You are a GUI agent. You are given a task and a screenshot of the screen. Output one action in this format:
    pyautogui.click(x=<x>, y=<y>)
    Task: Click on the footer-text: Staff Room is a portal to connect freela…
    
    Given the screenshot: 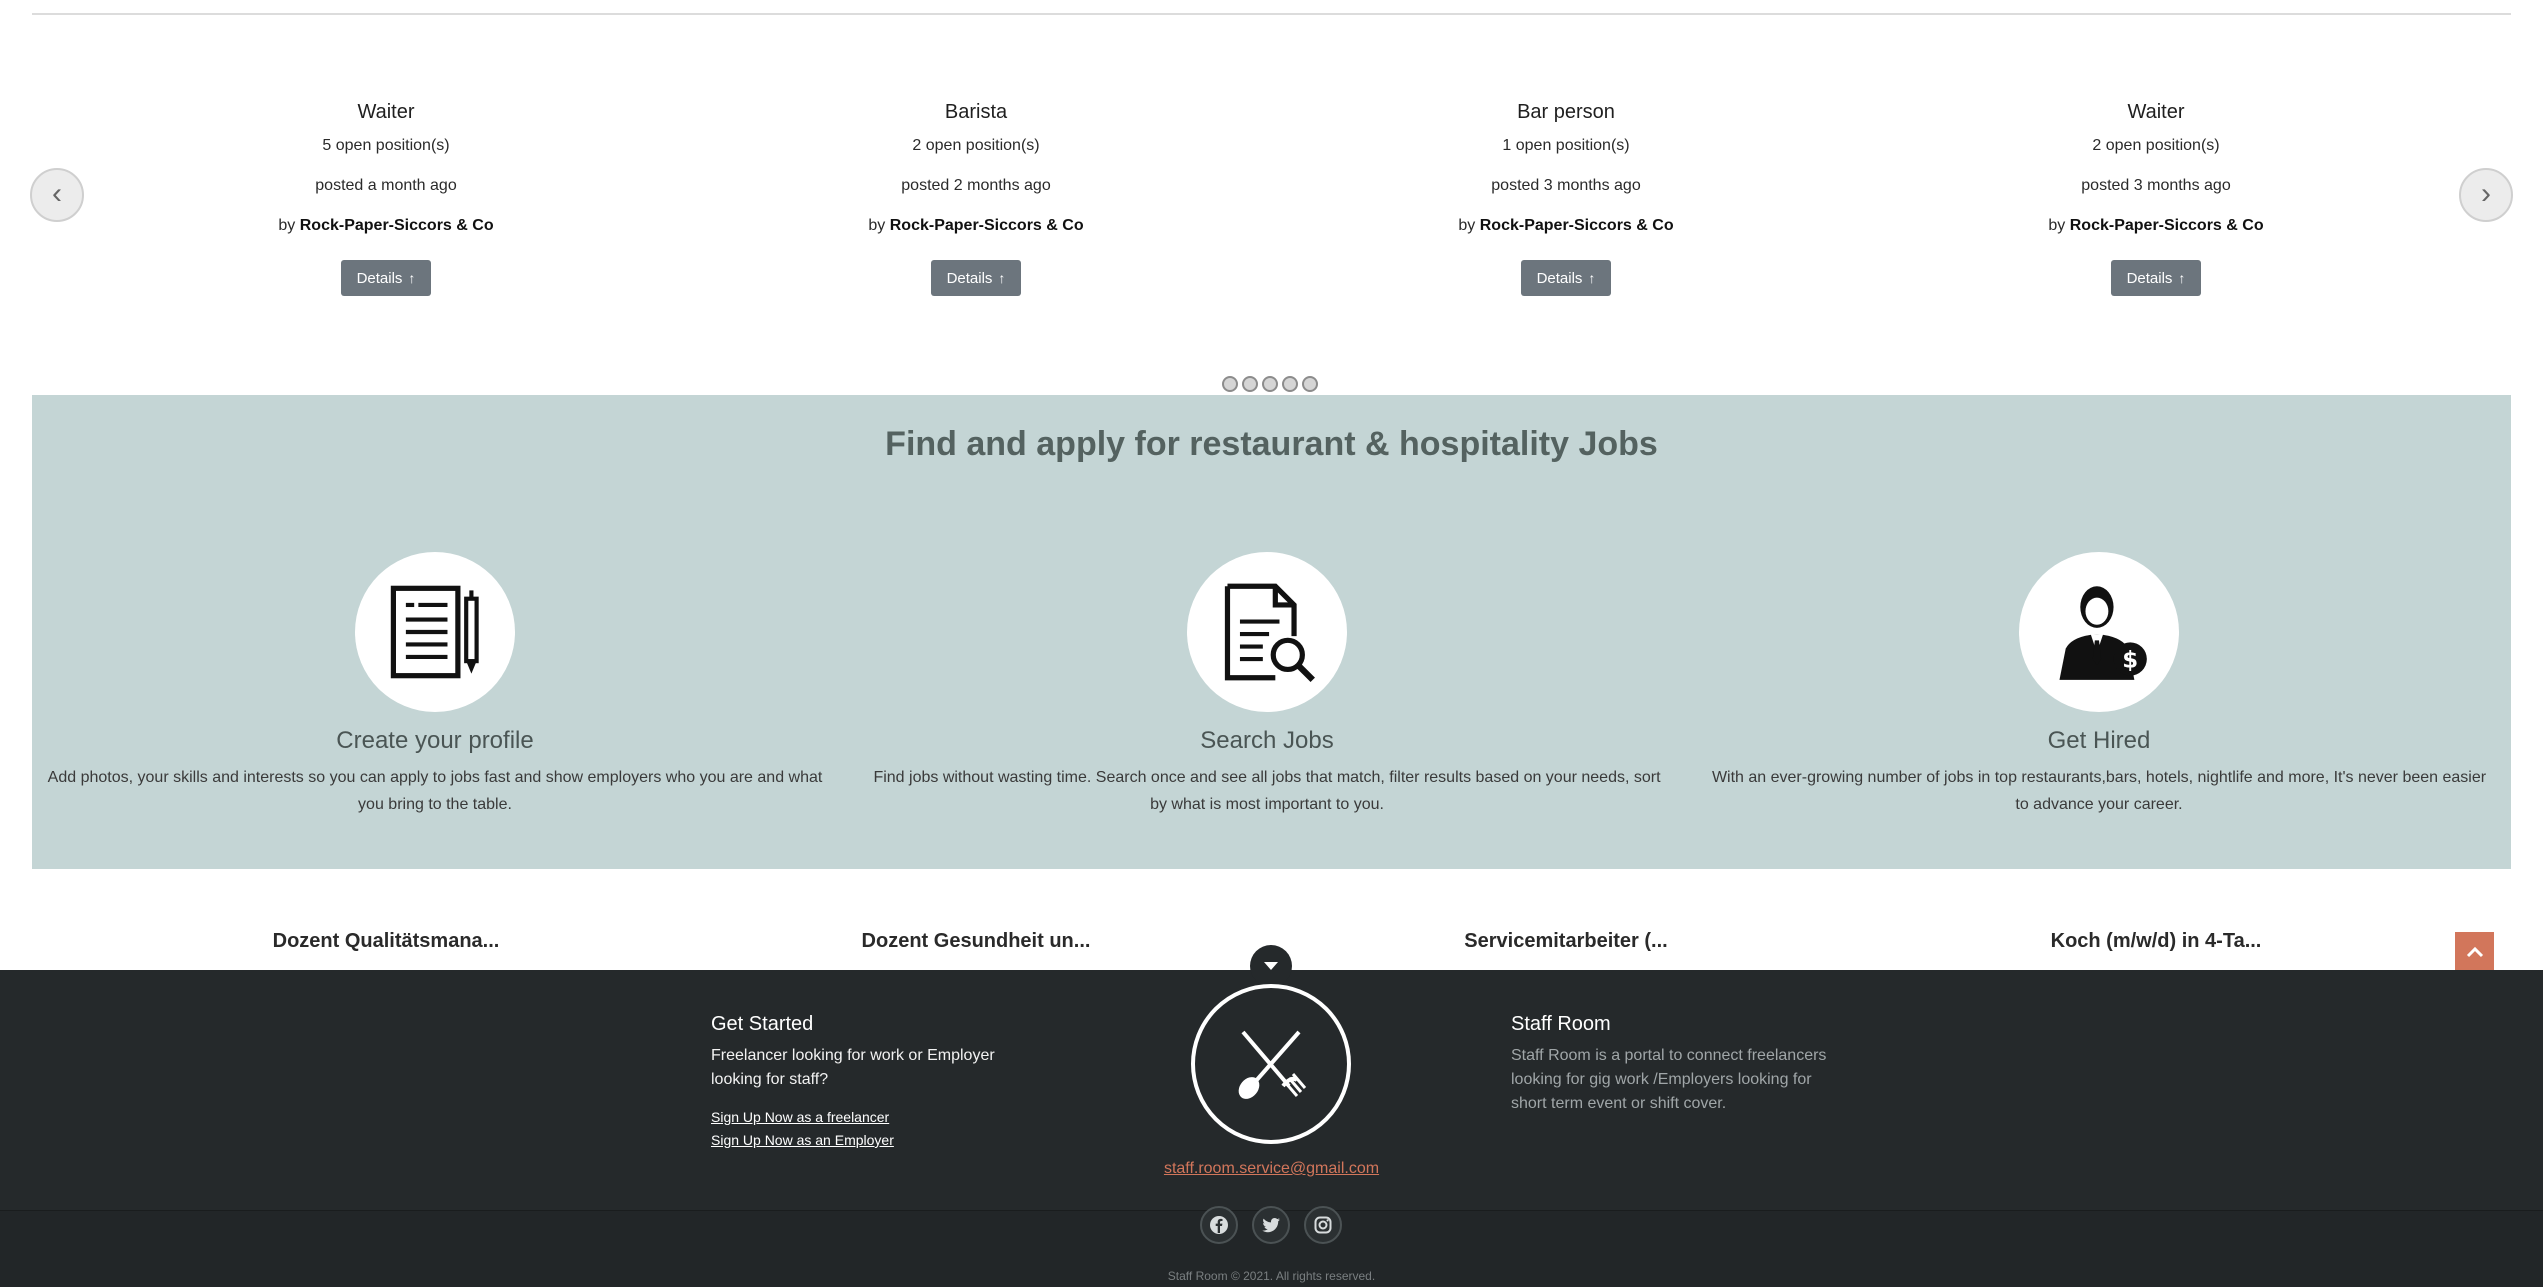 What is the action you would take?
    pyautogui.click(x=1669, y=1079)
    